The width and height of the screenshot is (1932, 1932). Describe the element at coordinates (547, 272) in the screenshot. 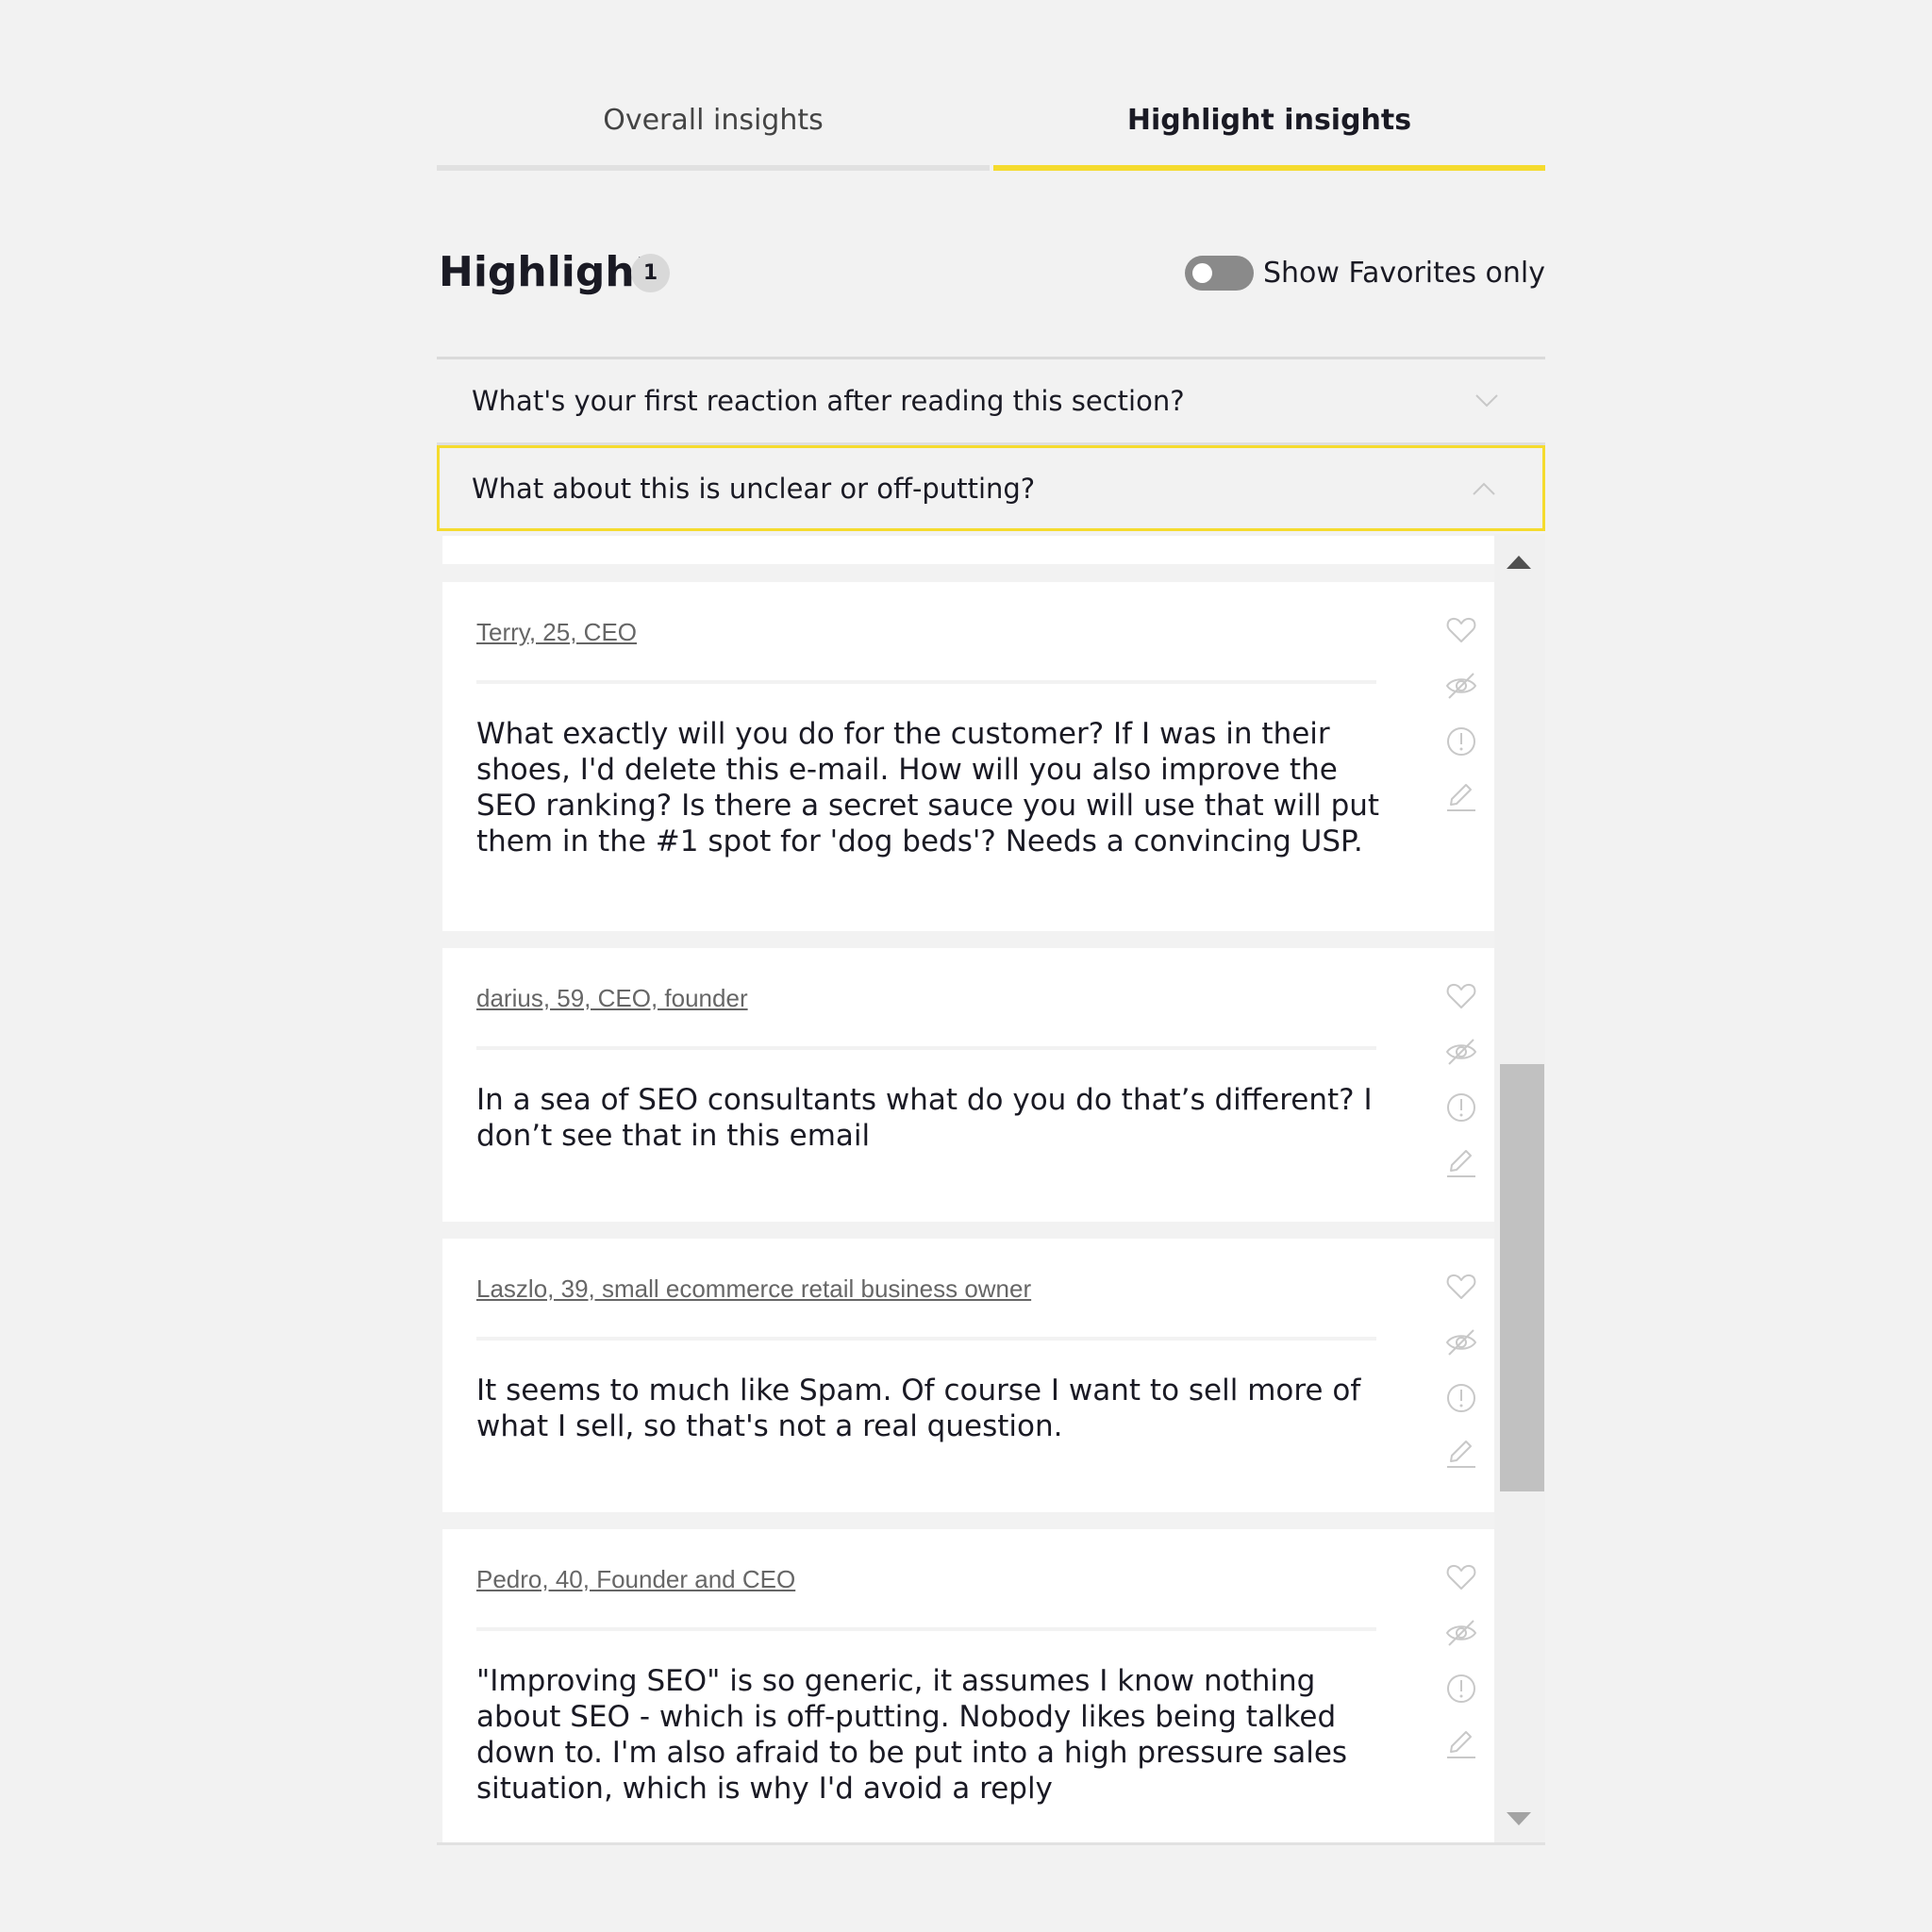

I see `page-title: Highlight` at that location.